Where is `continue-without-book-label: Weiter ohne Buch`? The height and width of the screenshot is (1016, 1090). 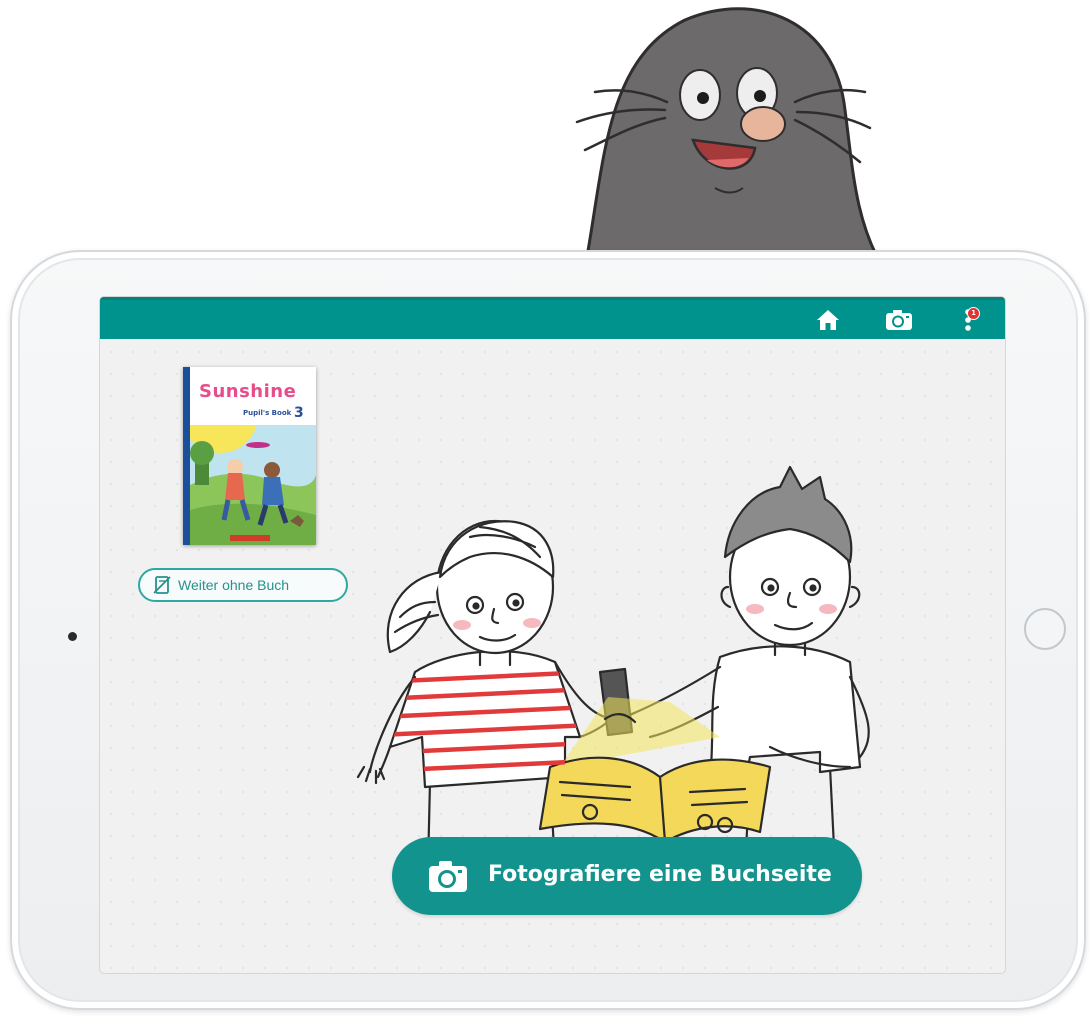
continue-without-book-label: Weiter ohne Buch is located at coordinates (234, 585).